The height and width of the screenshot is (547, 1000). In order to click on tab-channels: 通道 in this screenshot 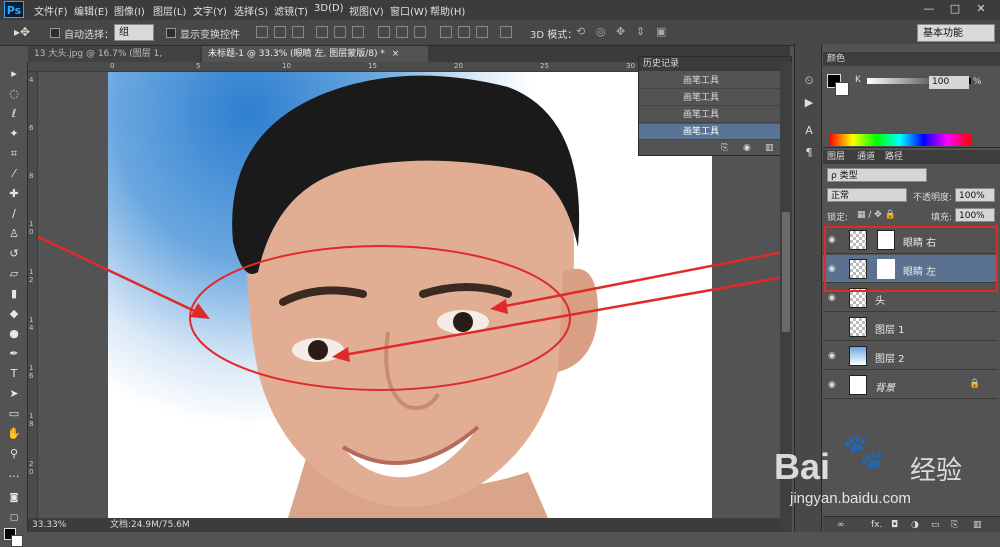, I will do `click(866, 157)`.